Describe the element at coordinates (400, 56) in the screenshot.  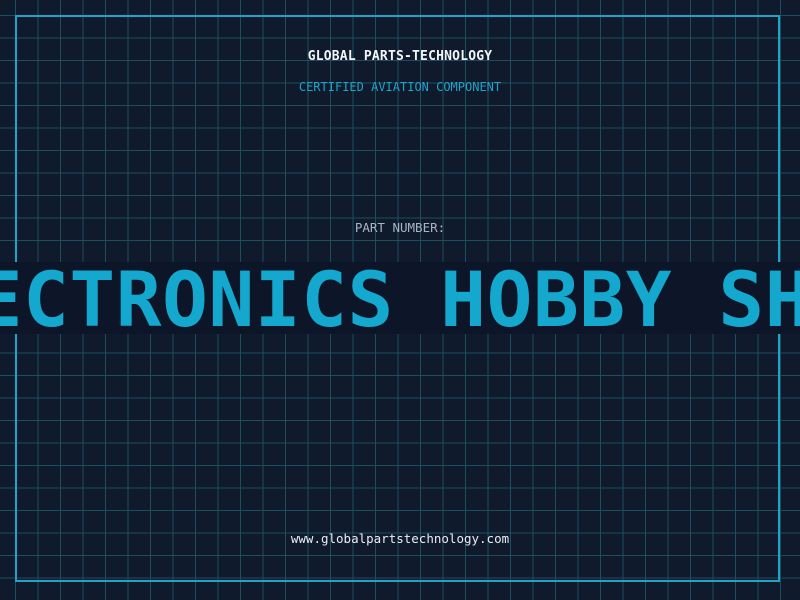
I see `company-name: GLOBAL PARTS-TECHNOLOGY` at that location.